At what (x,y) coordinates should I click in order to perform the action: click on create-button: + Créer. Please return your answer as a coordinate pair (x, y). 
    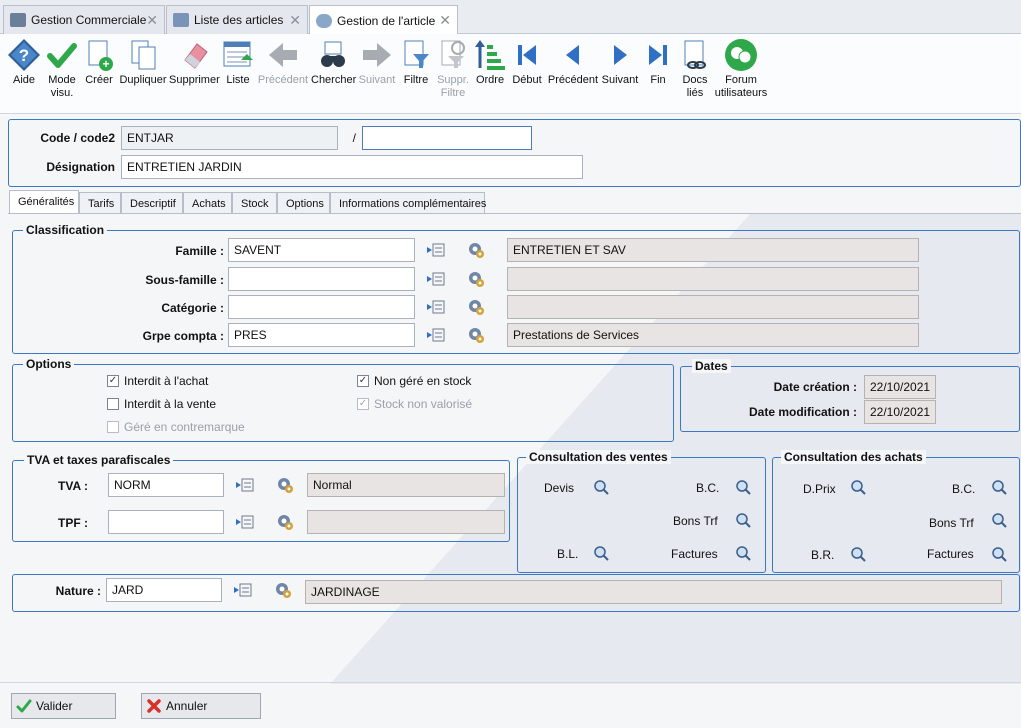
    Looking at the image, I should click on (99, 62).